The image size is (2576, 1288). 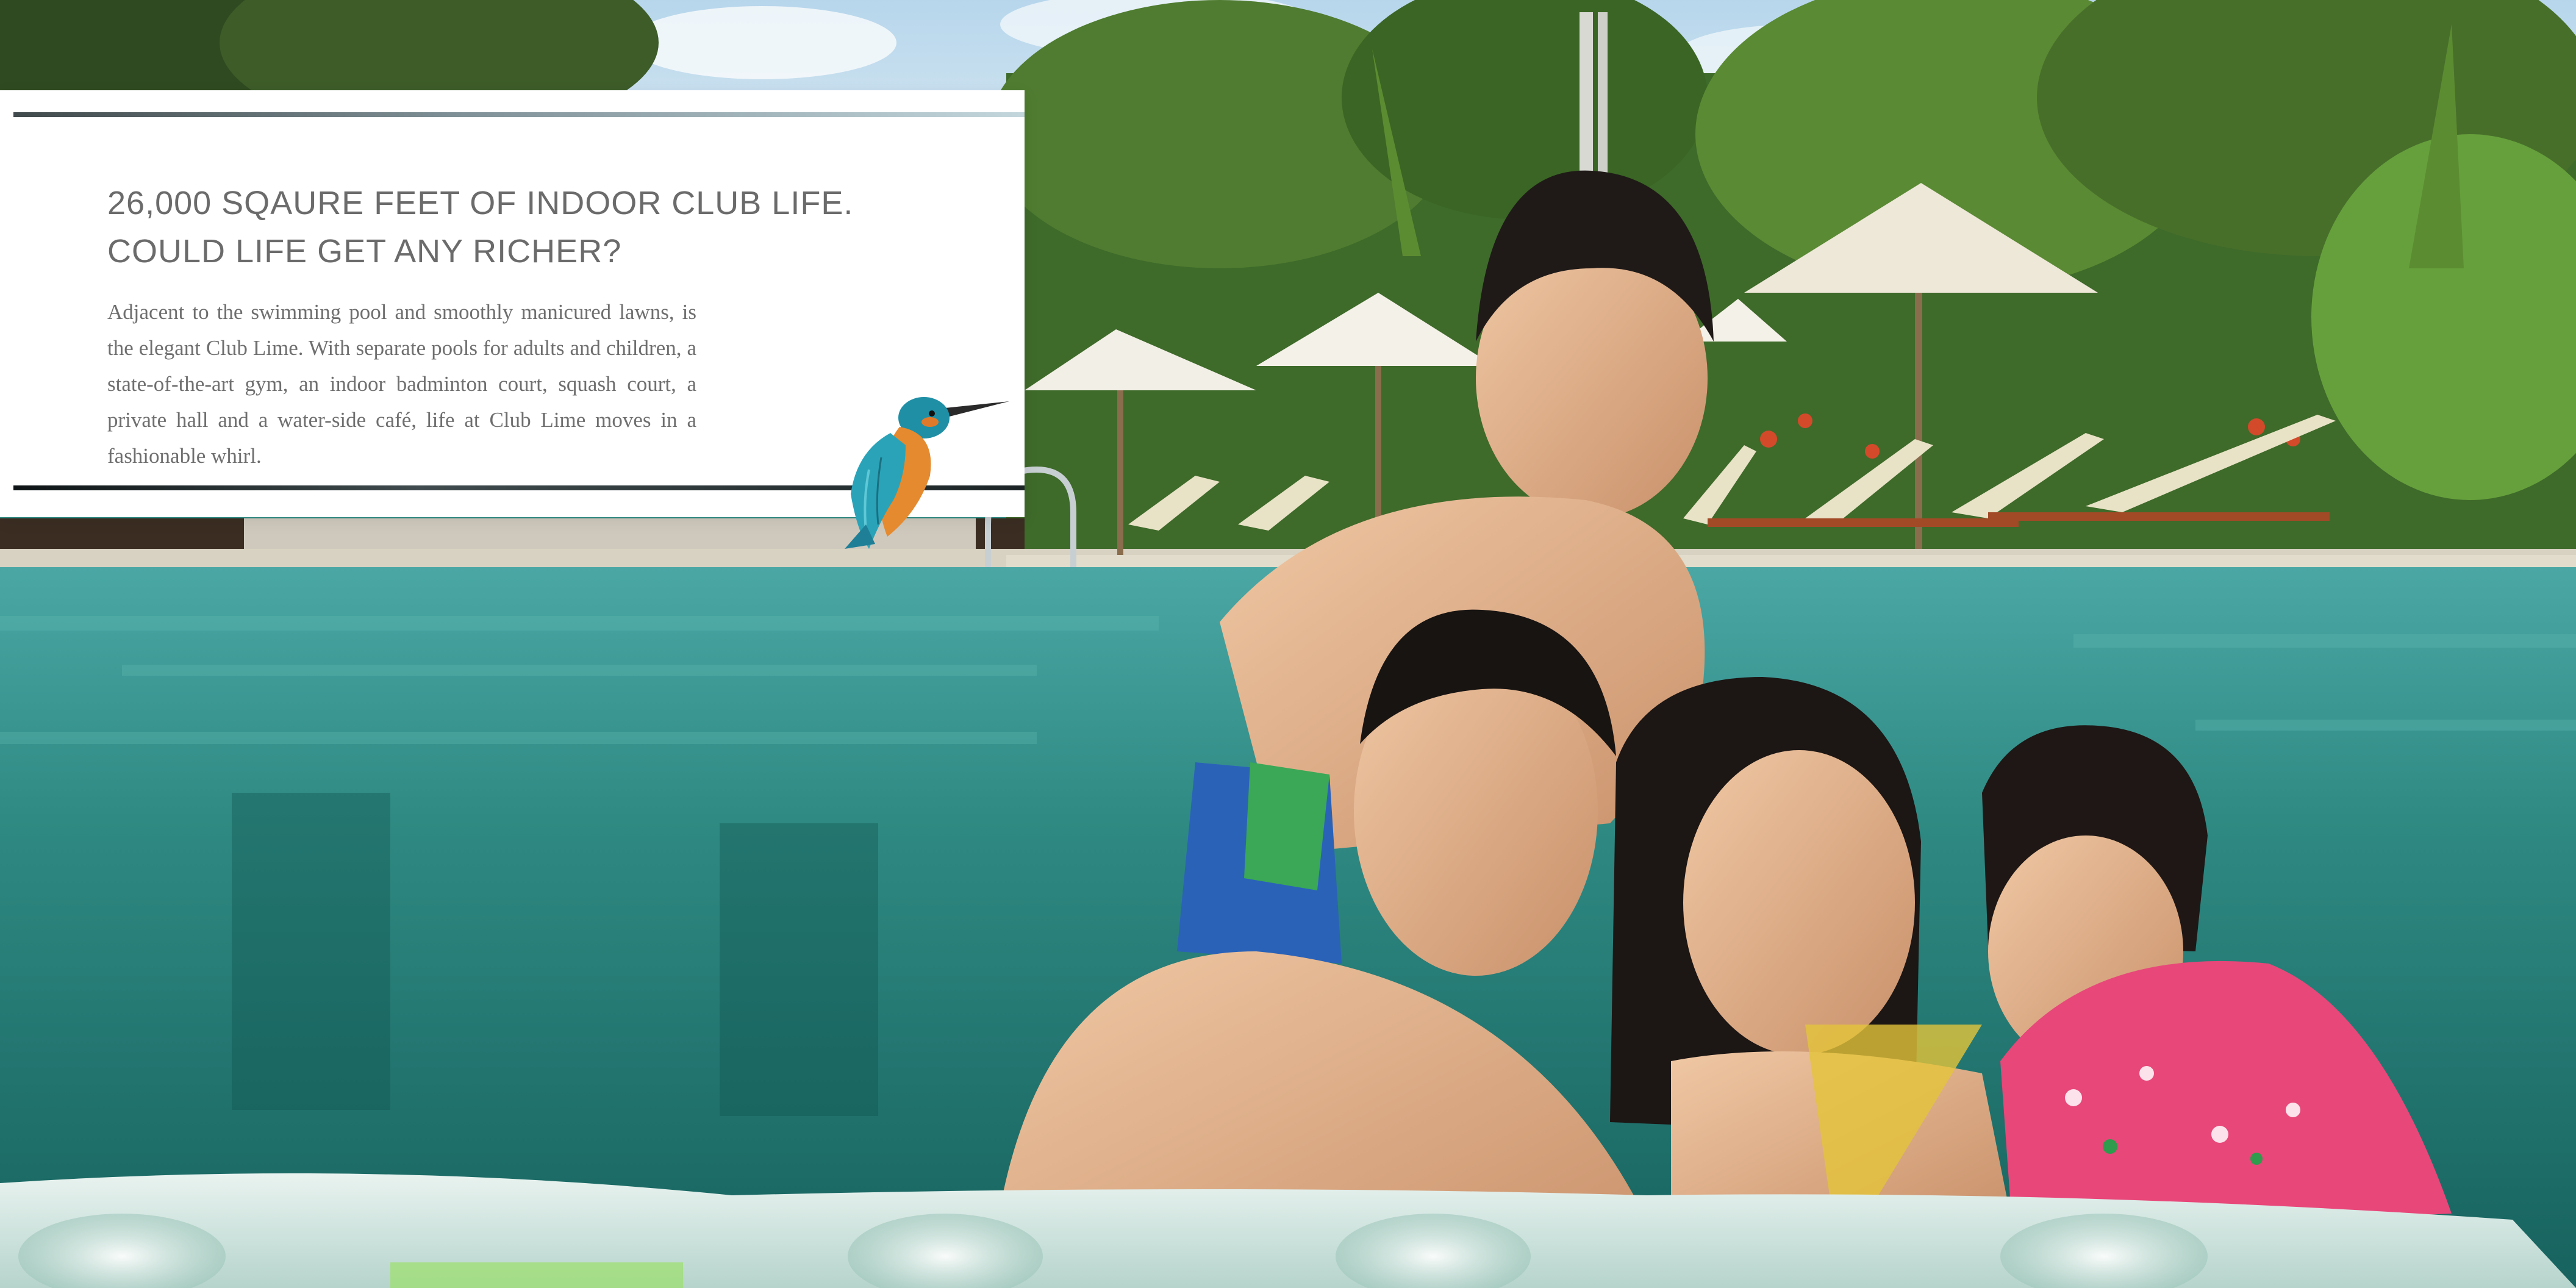 What do you see at coordinates (364, 251) in the screenshot?
I see `headline-line-2: COULD LIFE GET ANY RICHER?` at bounding box center [364, 251].